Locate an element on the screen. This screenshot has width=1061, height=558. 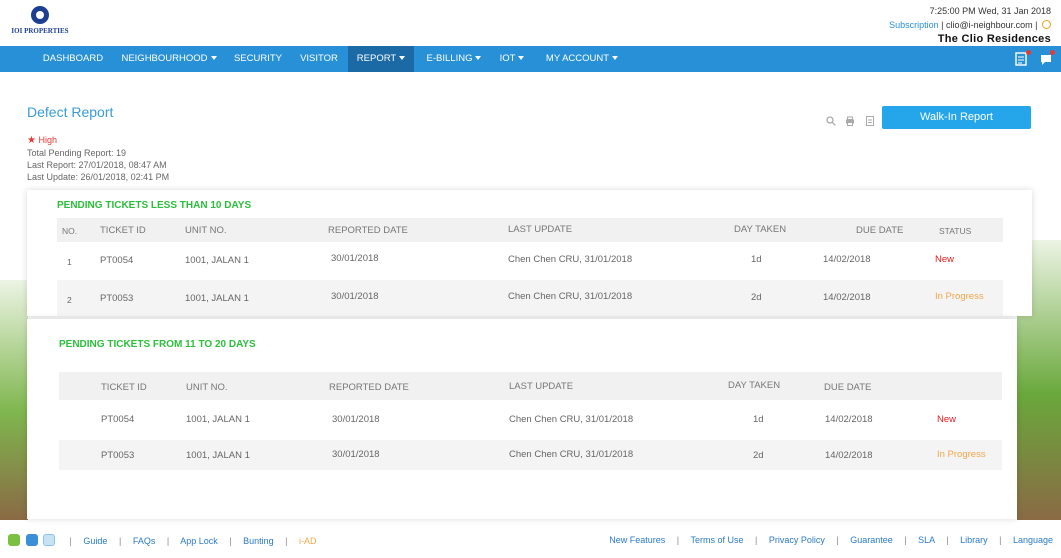
apple-icon is located at coordinates (31, 540).